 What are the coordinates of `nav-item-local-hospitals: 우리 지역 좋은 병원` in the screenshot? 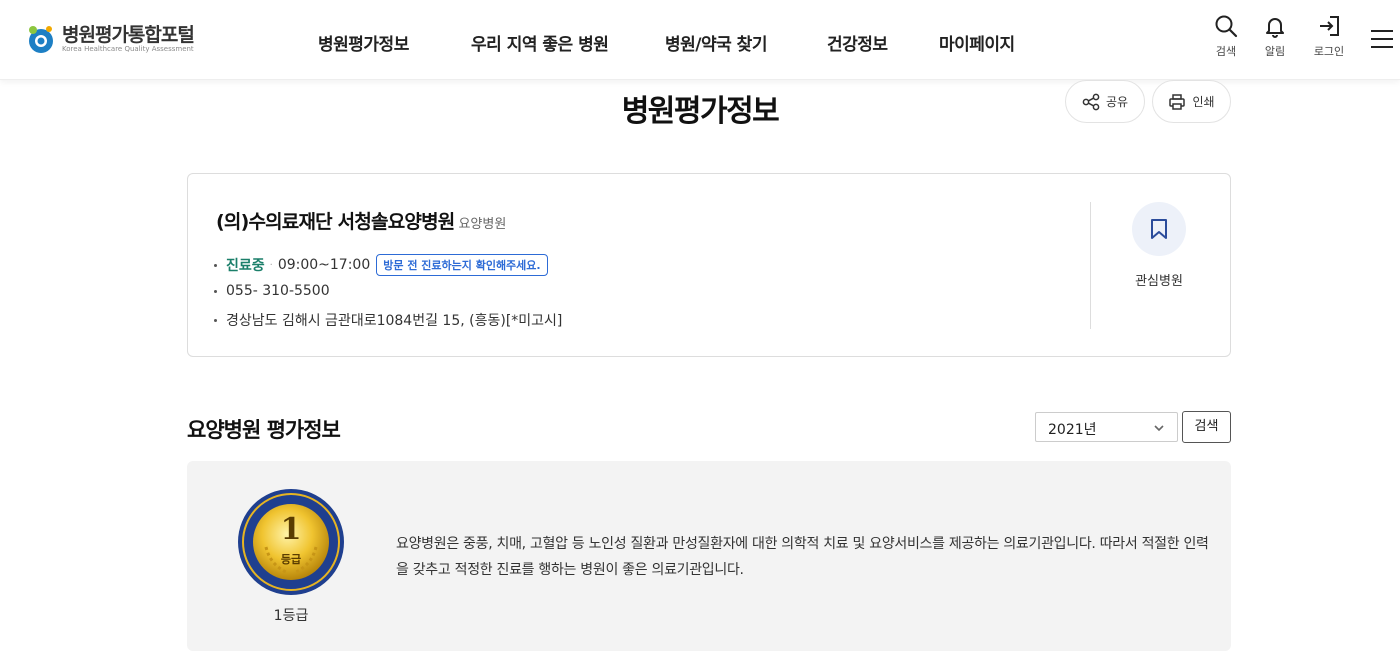 It's located at (540, 42).